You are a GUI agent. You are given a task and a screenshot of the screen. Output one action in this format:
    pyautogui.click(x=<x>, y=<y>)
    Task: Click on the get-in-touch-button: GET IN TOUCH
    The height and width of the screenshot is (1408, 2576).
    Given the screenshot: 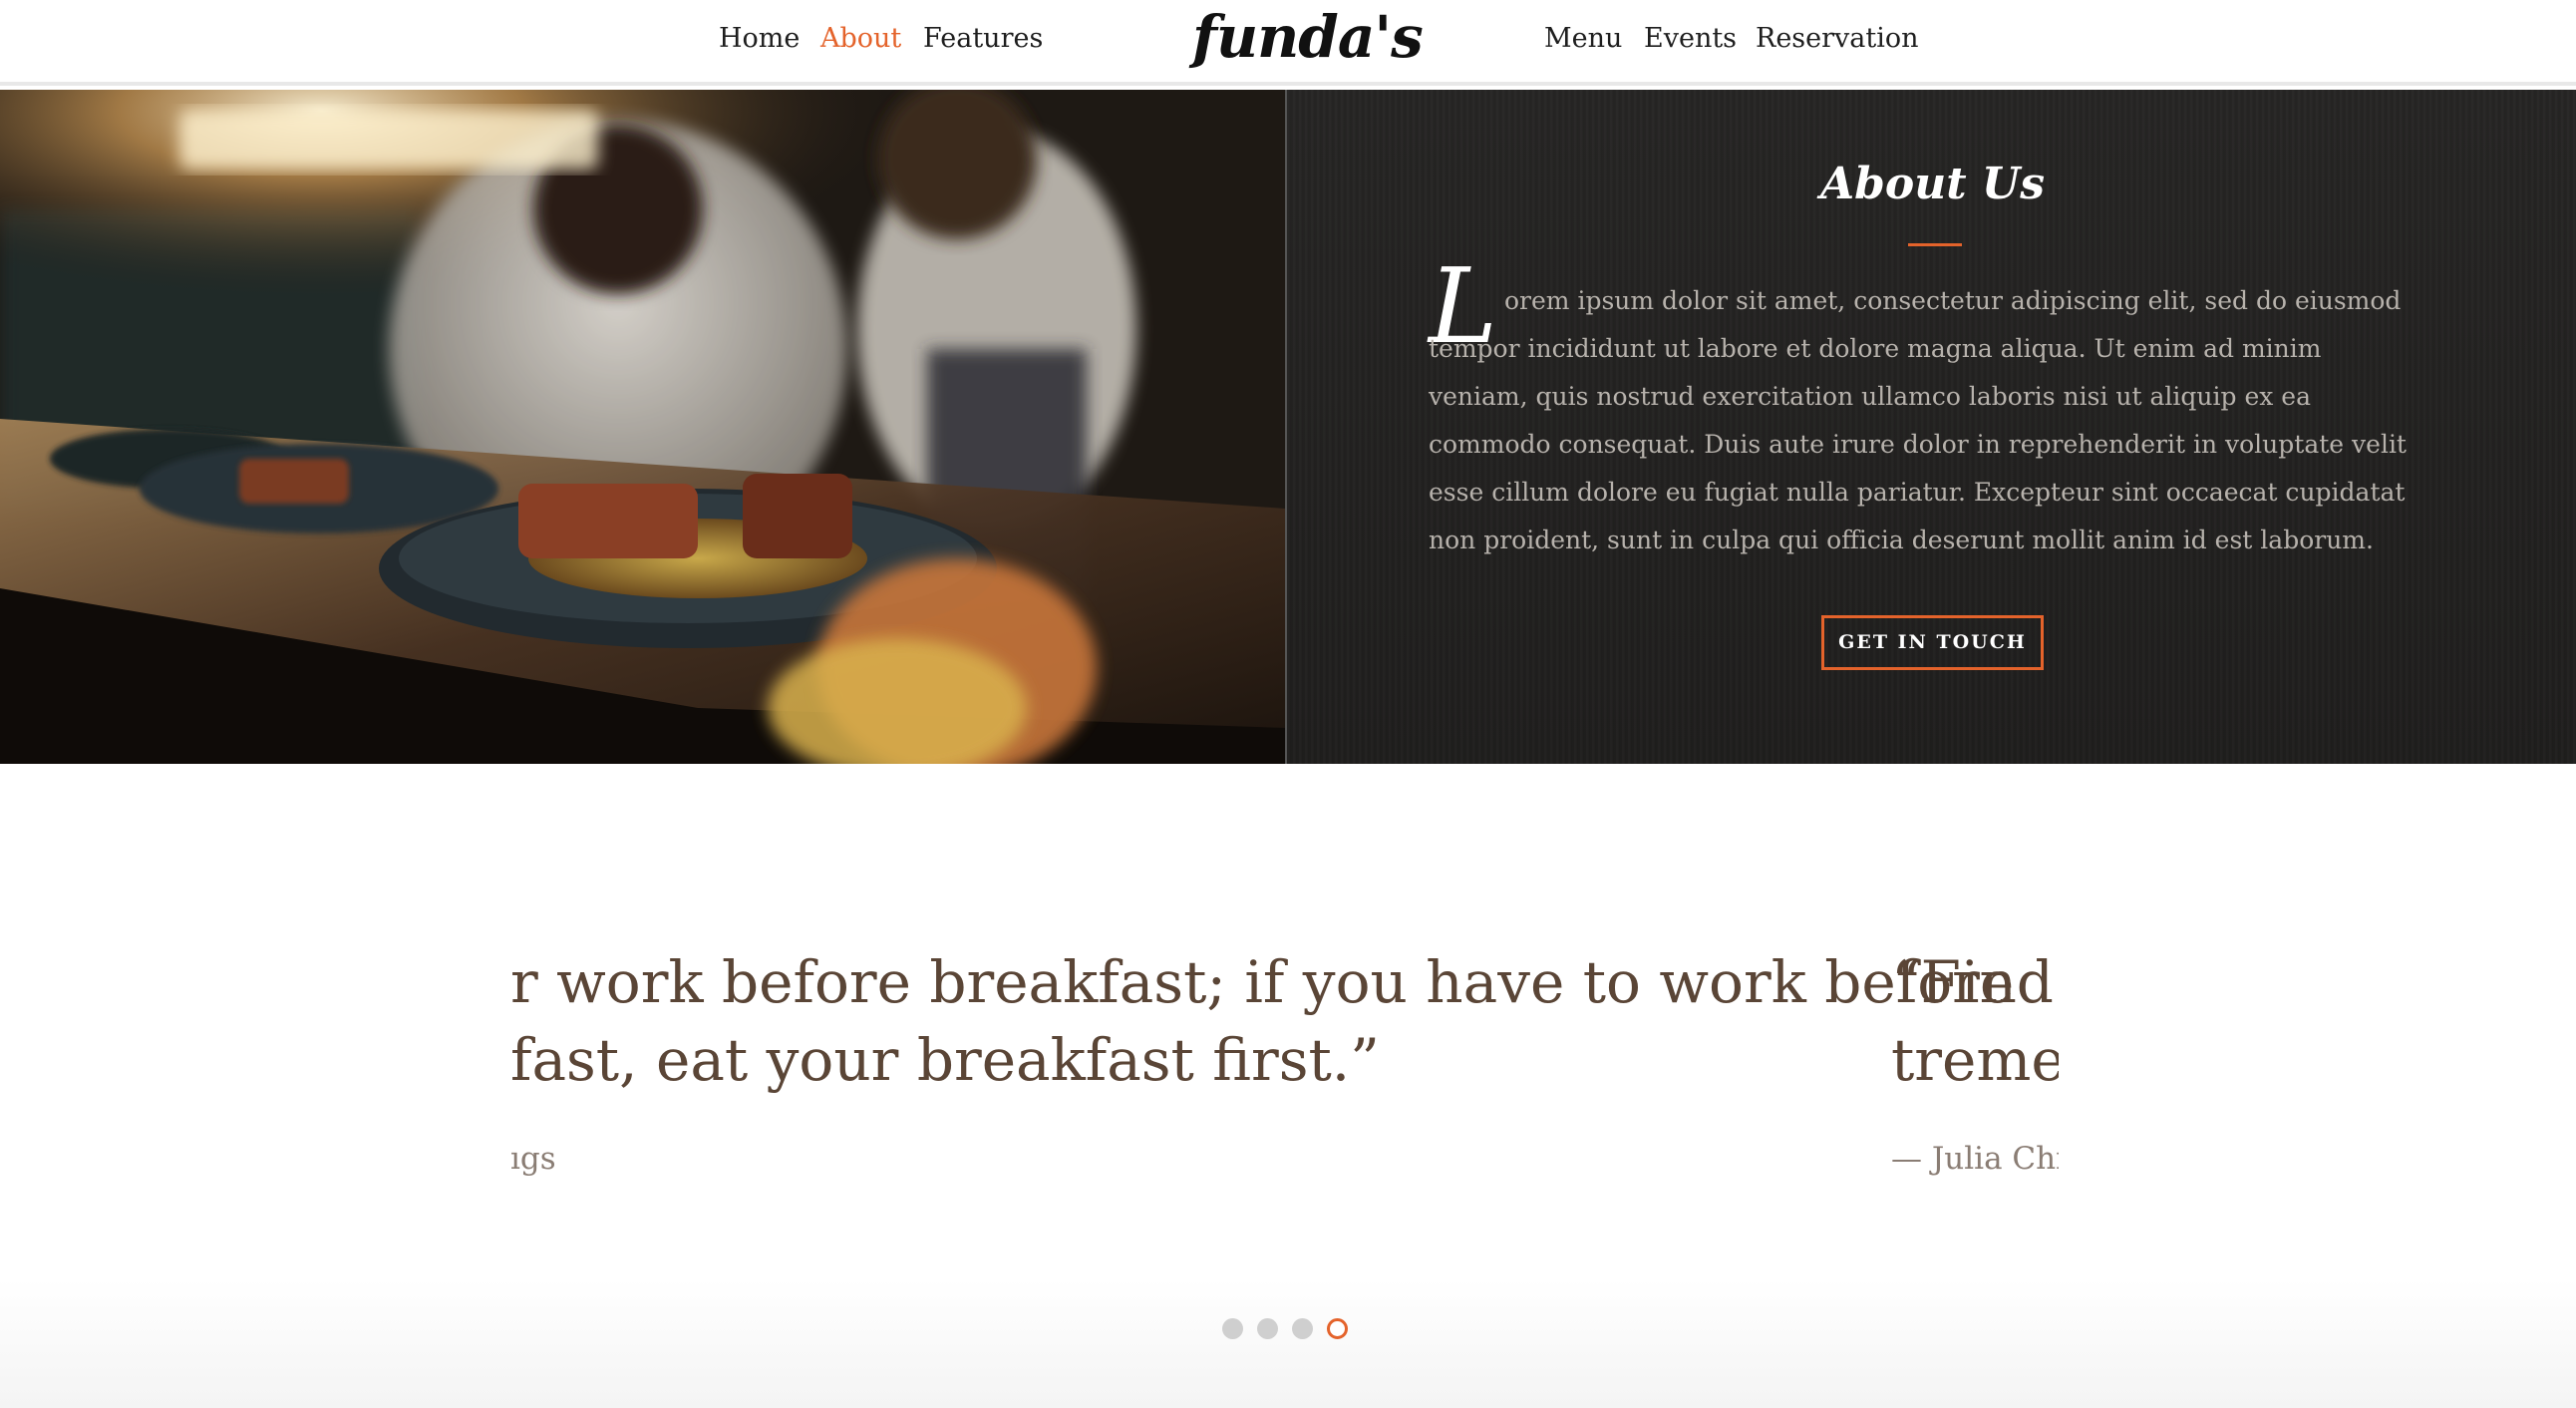 What is the action you would take?
    pyautogui.click(x=1932, y=642)
    